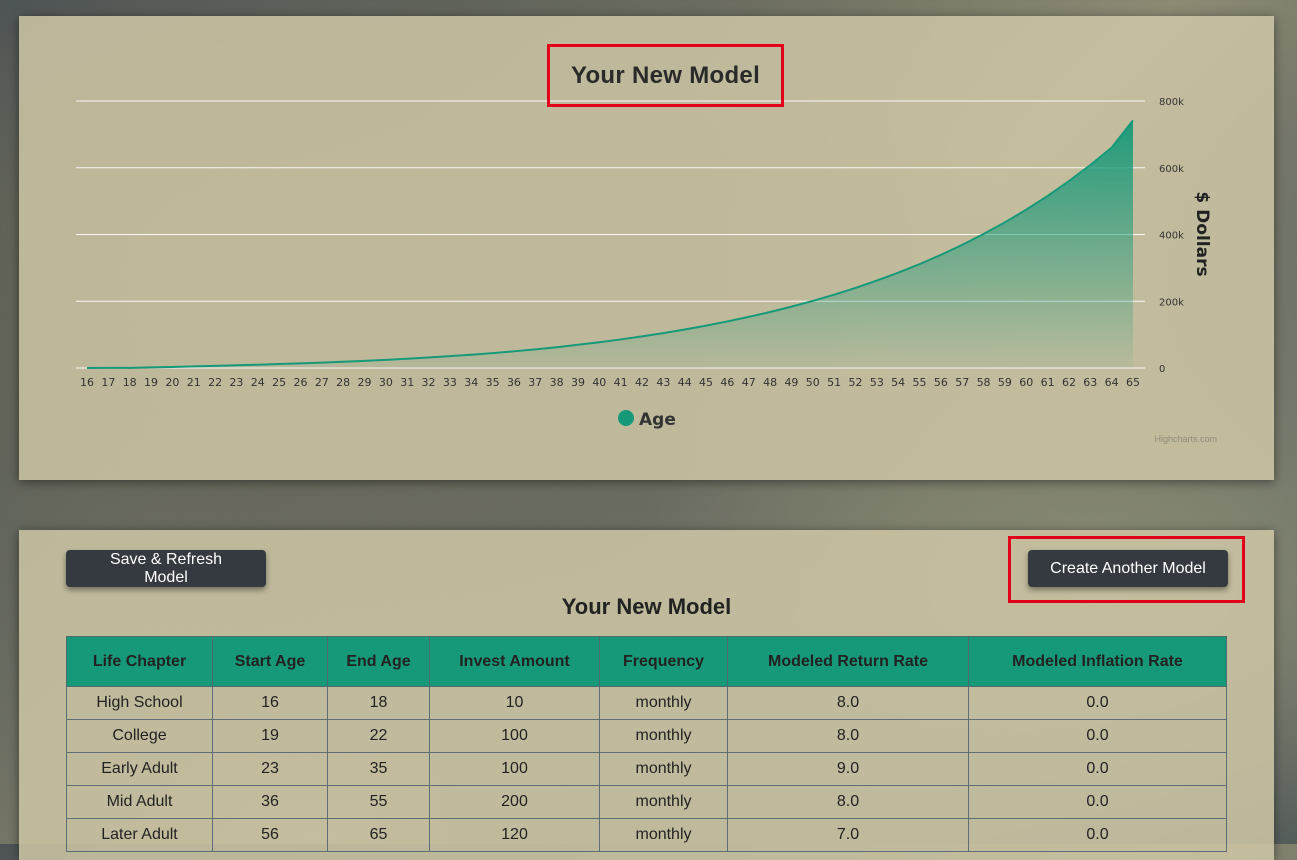 This screenshot has width=1297, height=860. I want to click on table-row: Later Adult 56 65 120 monthly 7.0 0.0, so click(646, 835).